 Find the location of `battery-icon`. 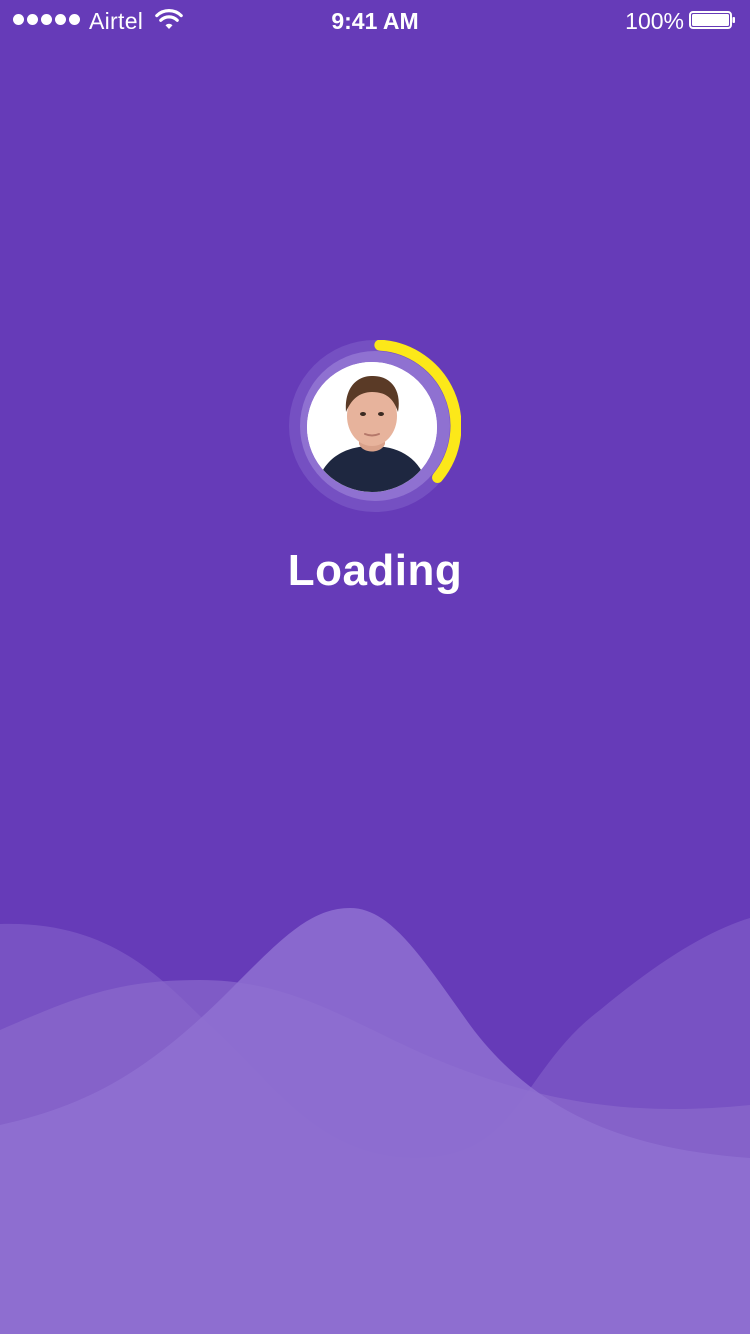

battery-icon is located at coordinates (712, 20).